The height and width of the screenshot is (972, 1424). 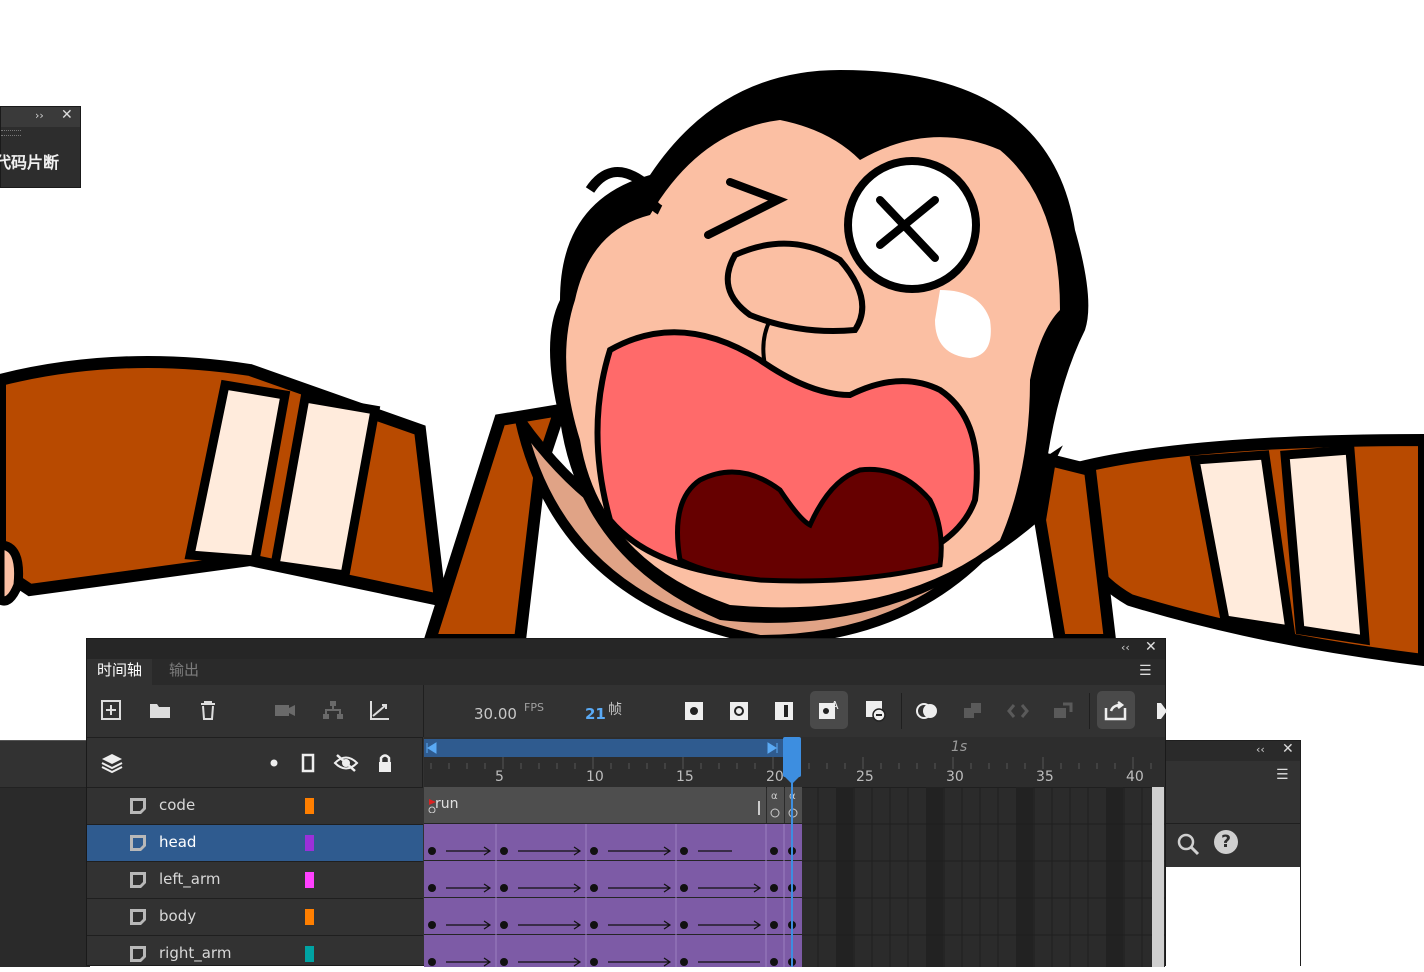 I want to click on one-second-marker: 1s, so click(x=959, y=747).